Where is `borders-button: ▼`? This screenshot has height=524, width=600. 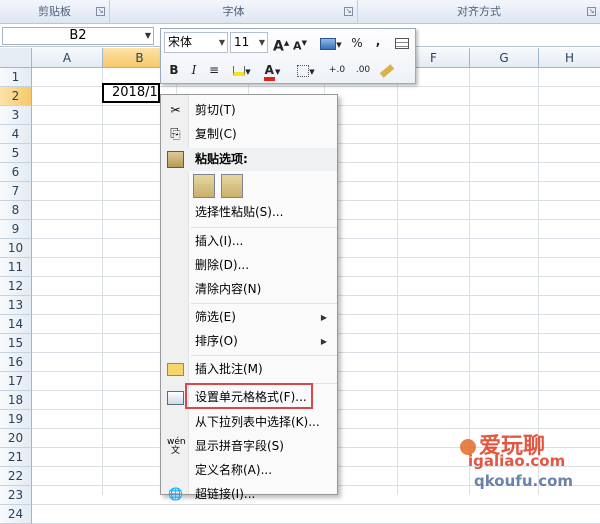
borders-button: ▼ is located at coordinates (306, 70).